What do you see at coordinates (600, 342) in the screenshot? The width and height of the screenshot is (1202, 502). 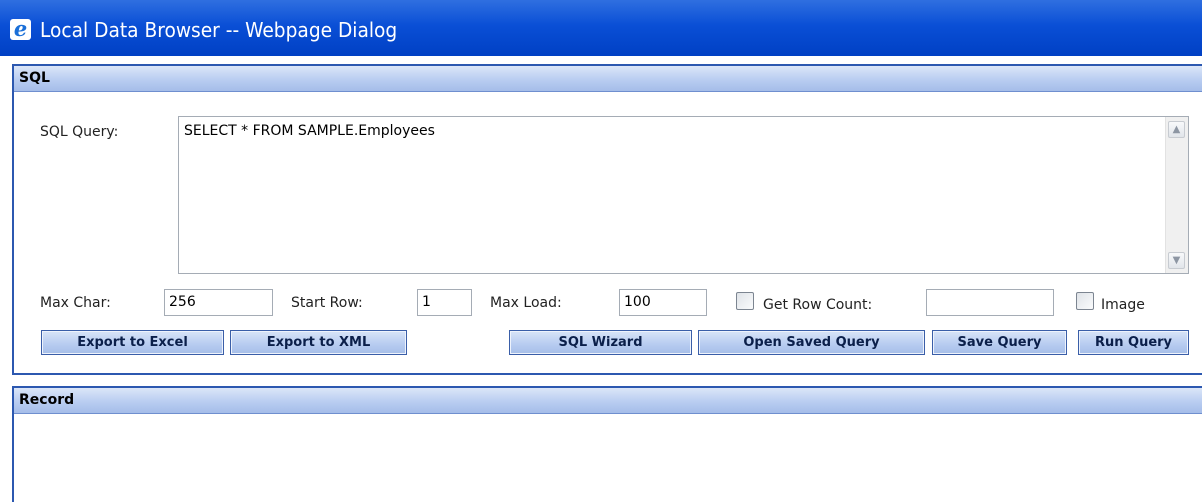 I see `sql-wizard-button: SQL Wizard` at bounding box center [600, 342].